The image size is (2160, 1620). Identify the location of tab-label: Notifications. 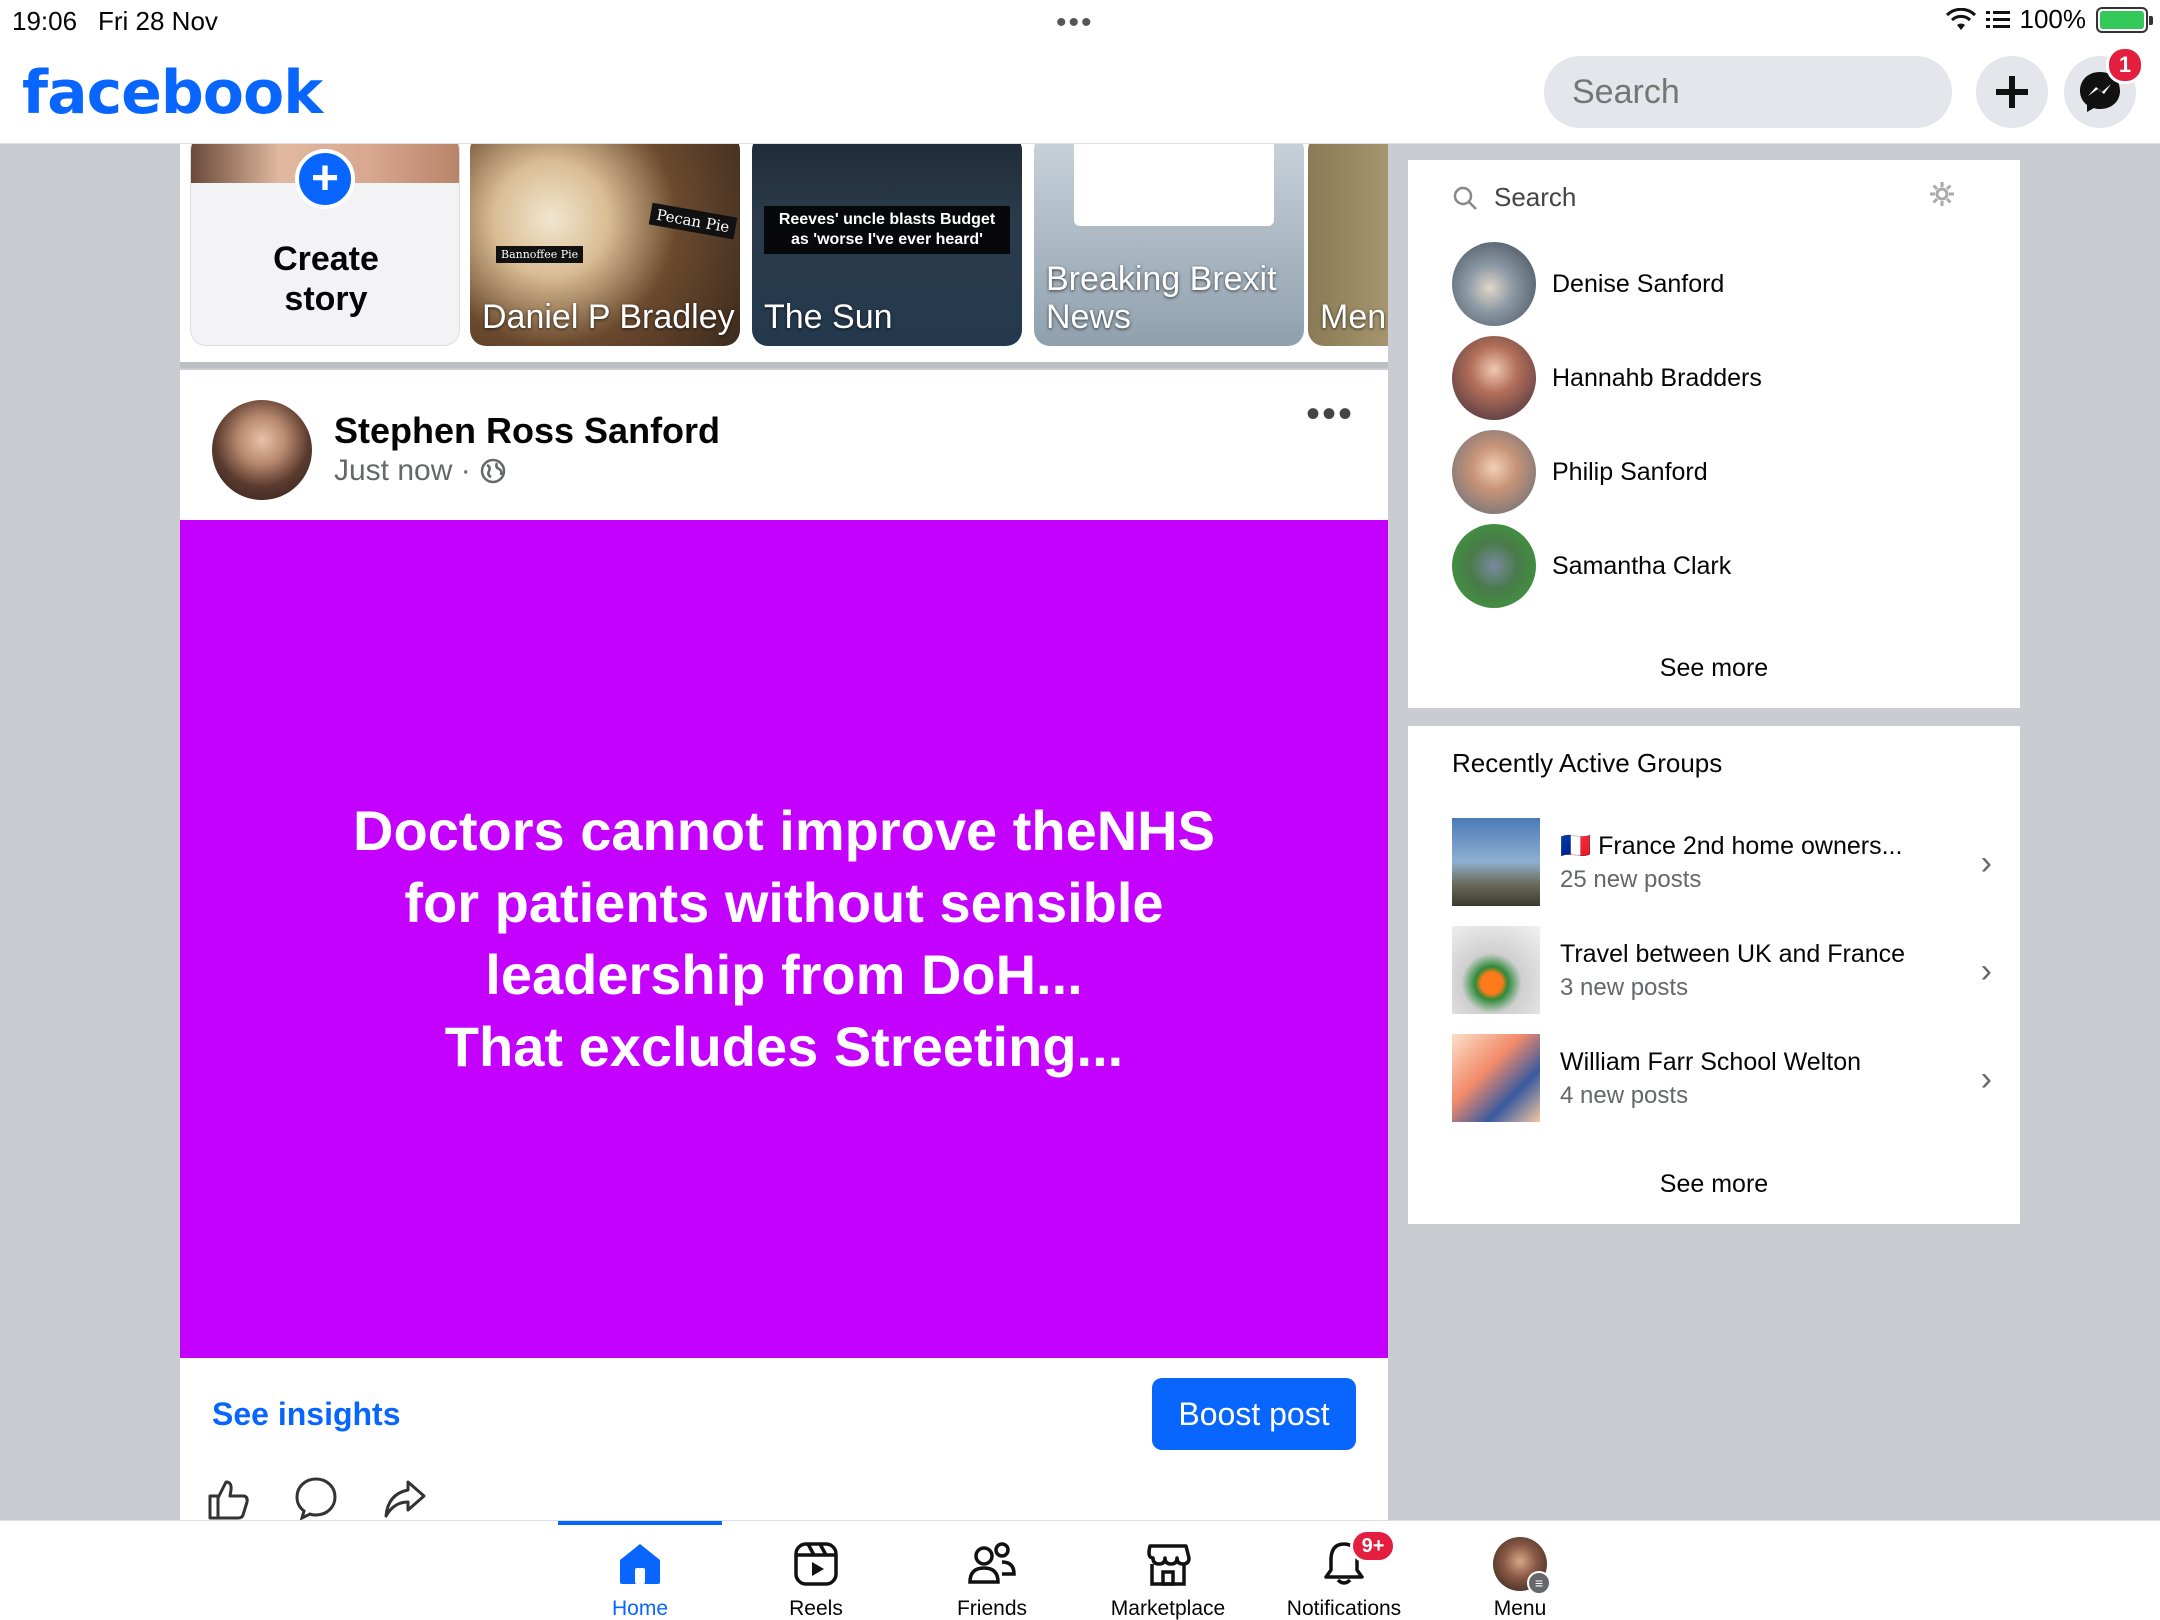
(1344, 1608).